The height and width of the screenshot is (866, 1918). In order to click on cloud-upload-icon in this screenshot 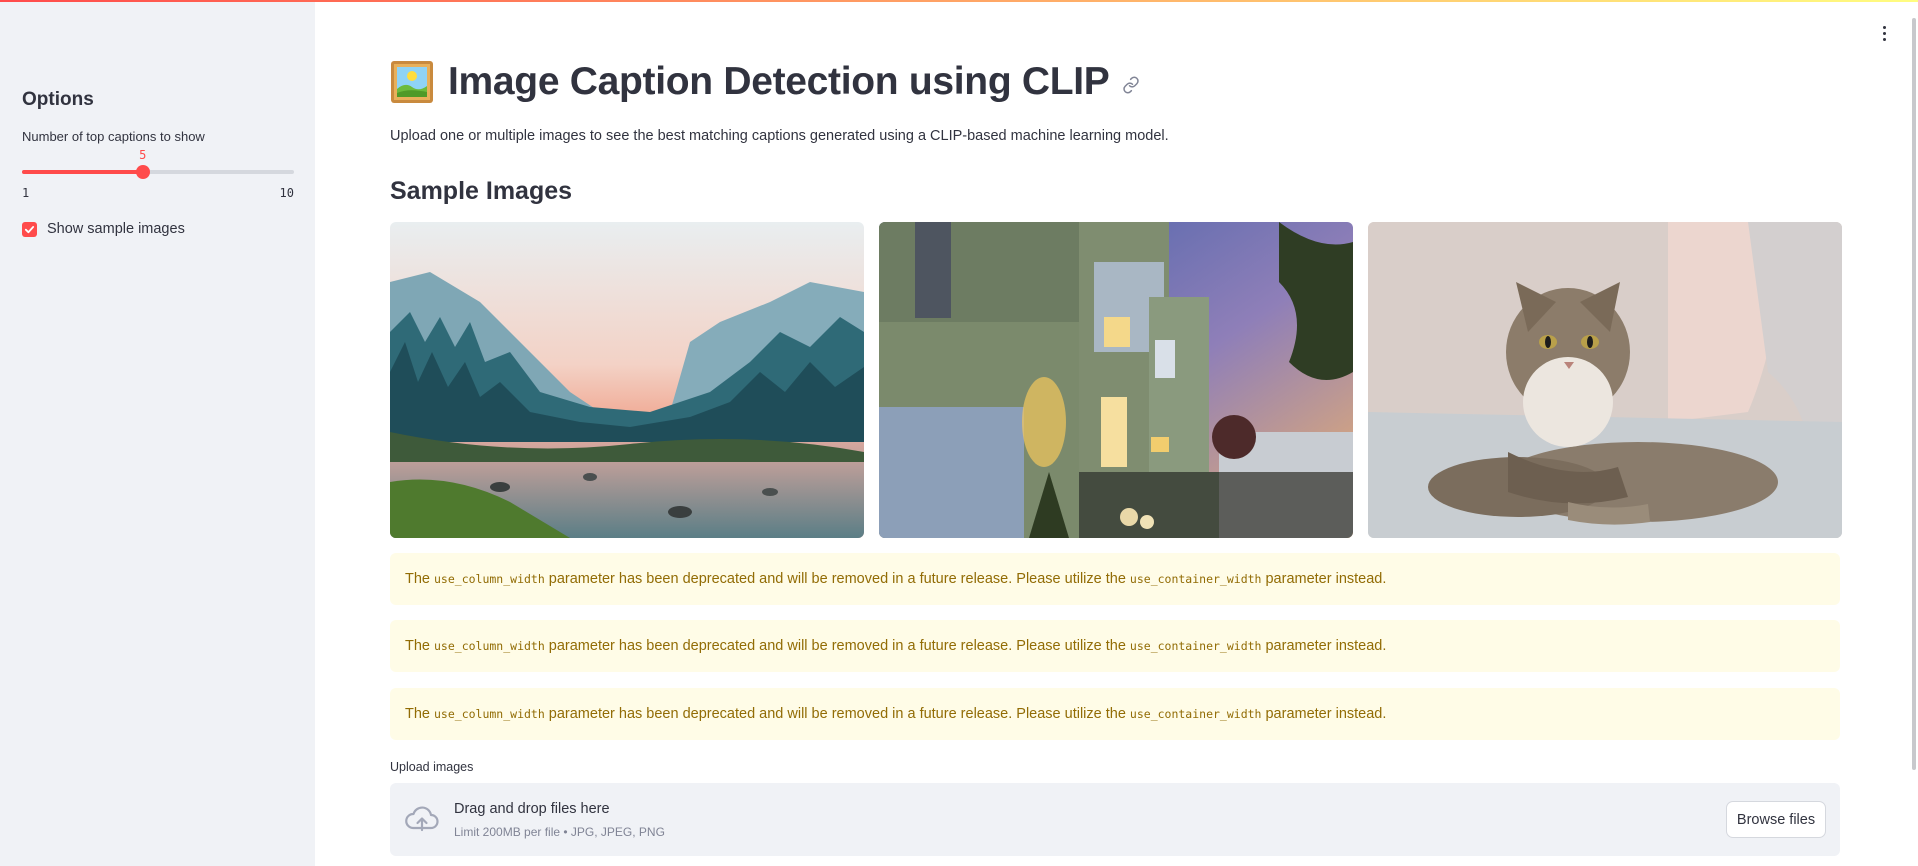, I will do `click(422, 819)`.